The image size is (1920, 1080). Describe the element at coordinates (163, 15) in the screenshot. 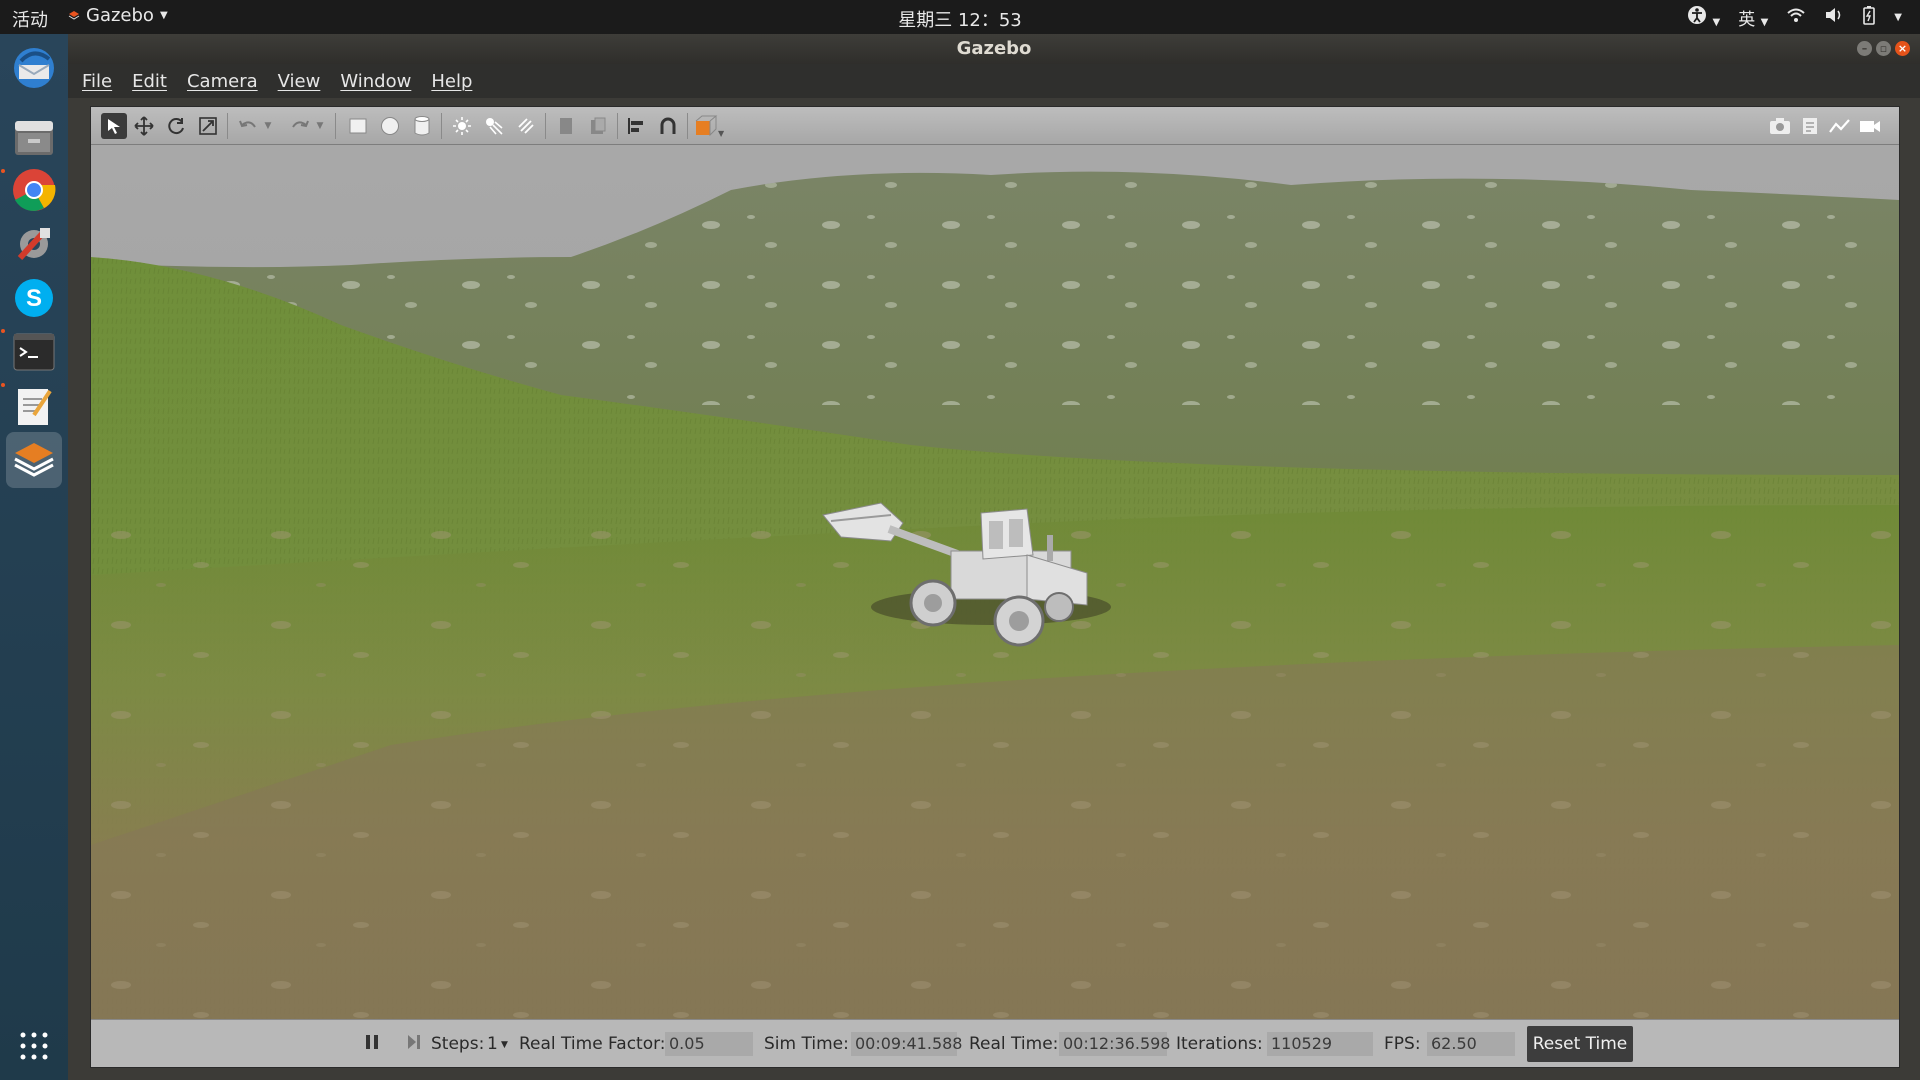

I see `chevron-down-icon: ▼` at that location.